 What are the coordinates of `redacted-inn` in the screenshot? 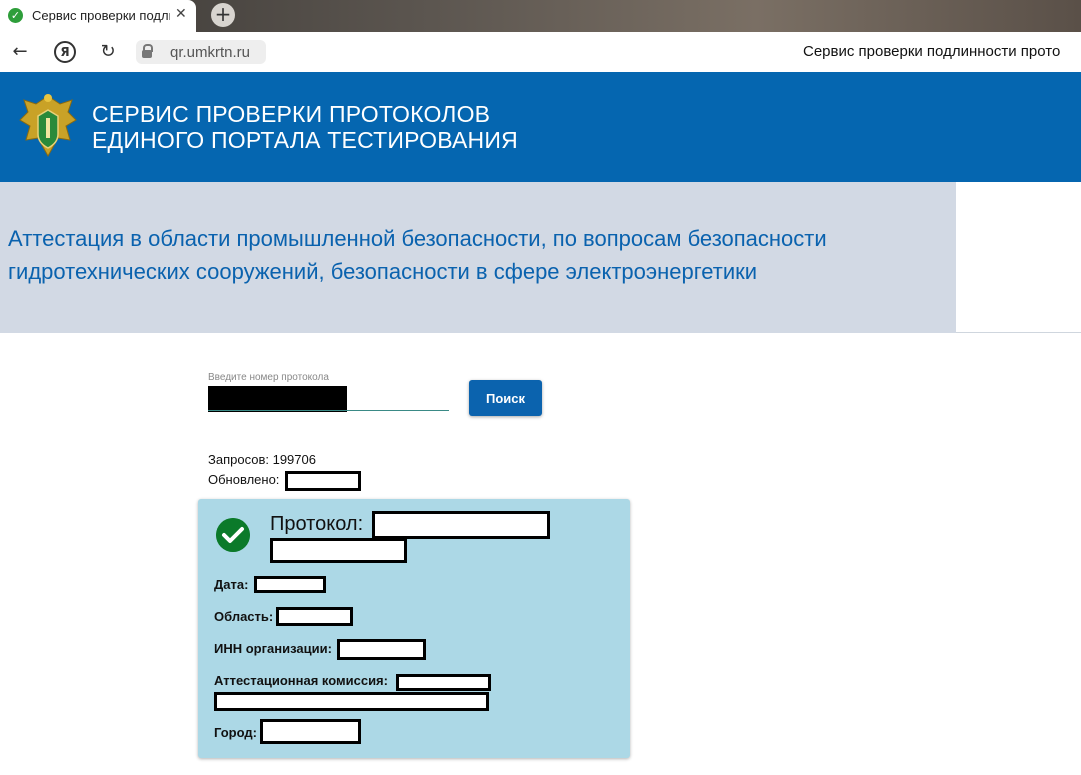 It's located at (381, 649).